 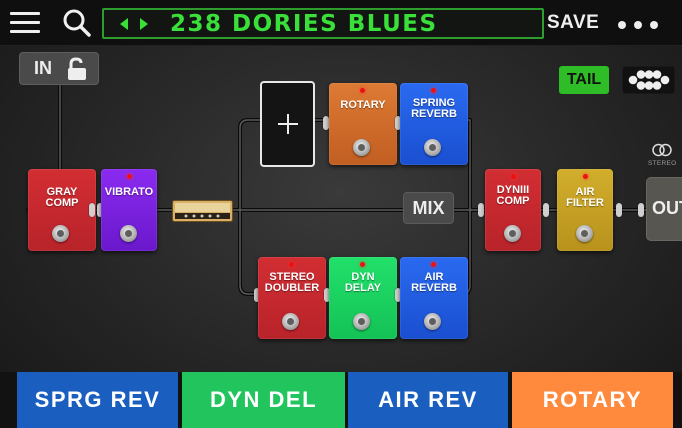 I want to click on pedal-label: AIR FILTER, so click(x=585, y=197).